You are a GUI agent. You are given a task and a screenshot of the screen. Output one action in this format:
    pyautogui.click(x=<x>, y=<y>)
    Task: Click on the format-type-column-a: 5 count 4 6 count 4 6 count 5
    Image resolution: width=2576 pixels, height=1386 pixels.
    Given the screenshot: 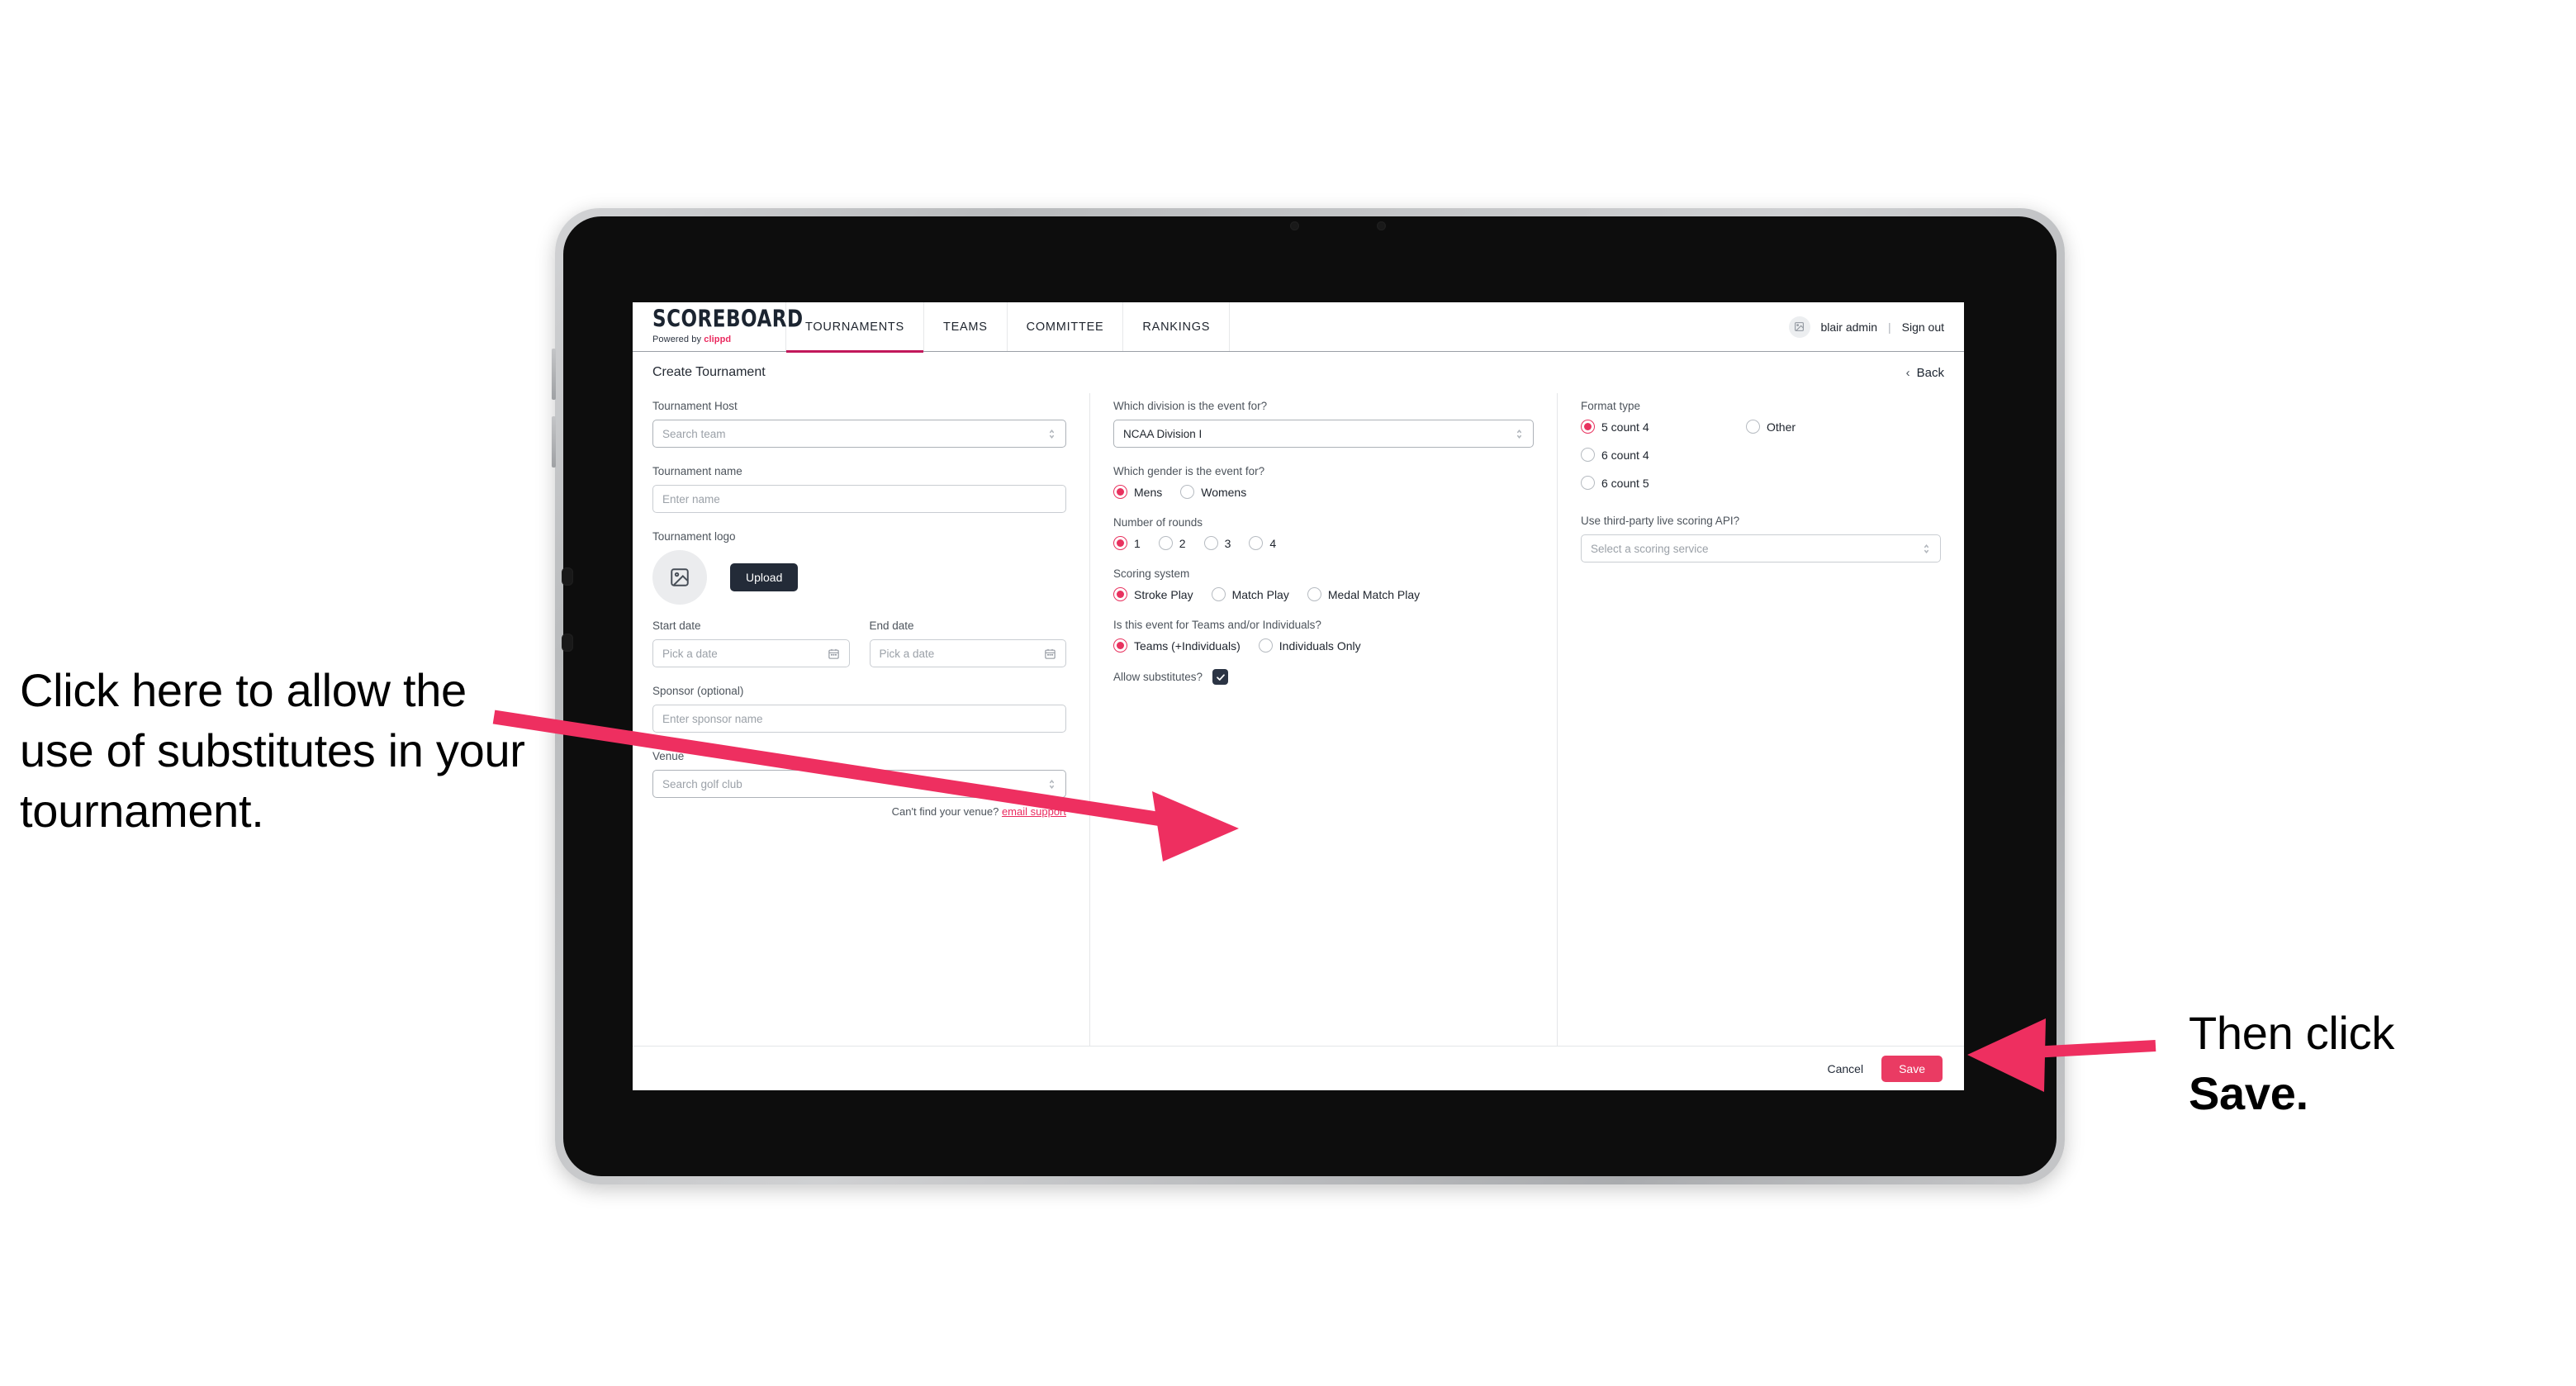 What is the action you would take?
    pyautogui.click(x=1664, y=455)
    